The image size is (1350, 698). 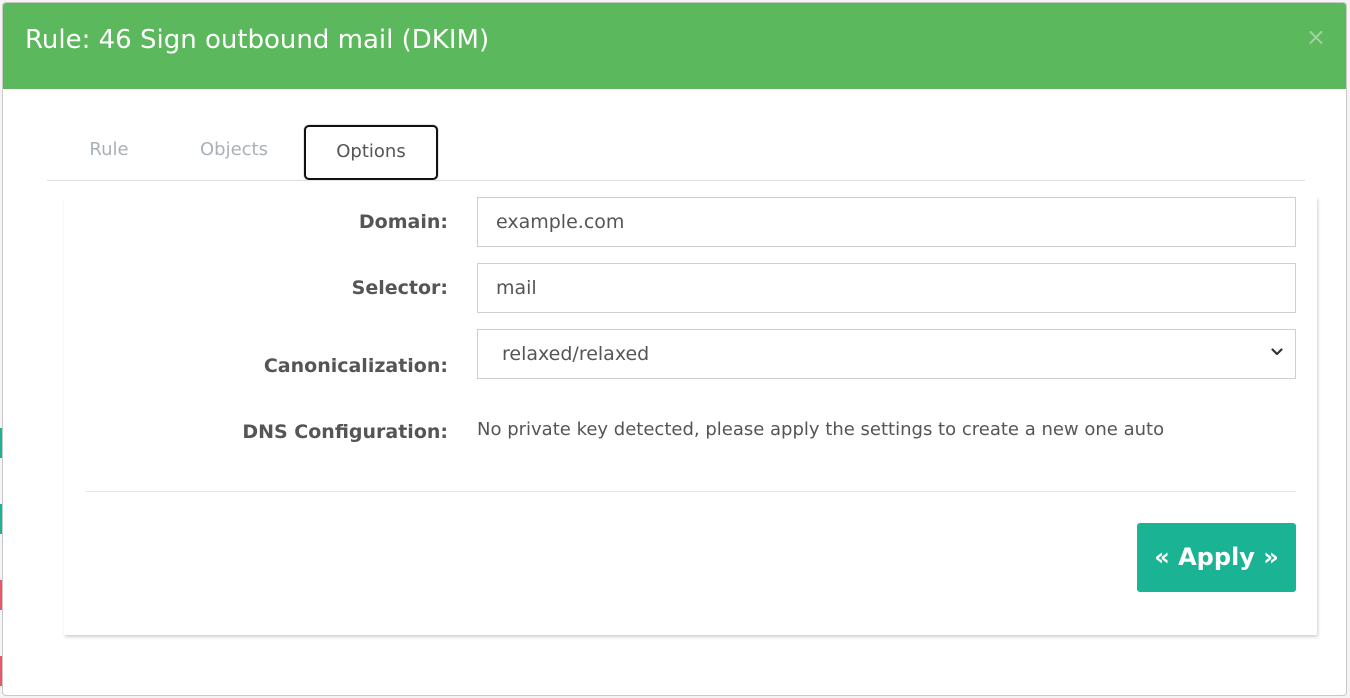 What do you see at coordinates (399, 288) in the screenshot?
I see `selector-label: Selector:` at bounding box center [399, 288].